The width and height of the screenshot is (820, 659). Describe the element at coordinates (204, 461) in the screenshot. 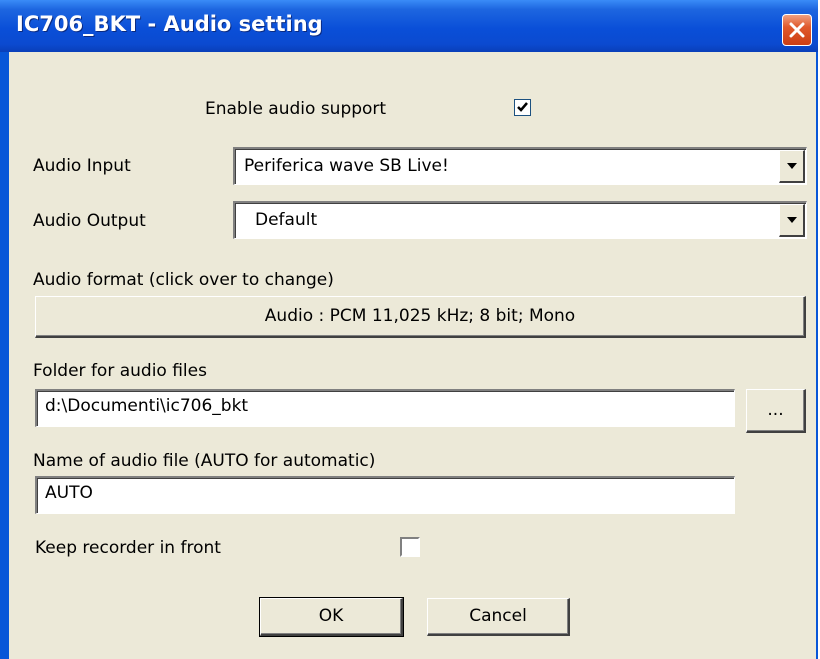

I see `file-name-label: Name of audio file (AUTO for automatic)` at that location.